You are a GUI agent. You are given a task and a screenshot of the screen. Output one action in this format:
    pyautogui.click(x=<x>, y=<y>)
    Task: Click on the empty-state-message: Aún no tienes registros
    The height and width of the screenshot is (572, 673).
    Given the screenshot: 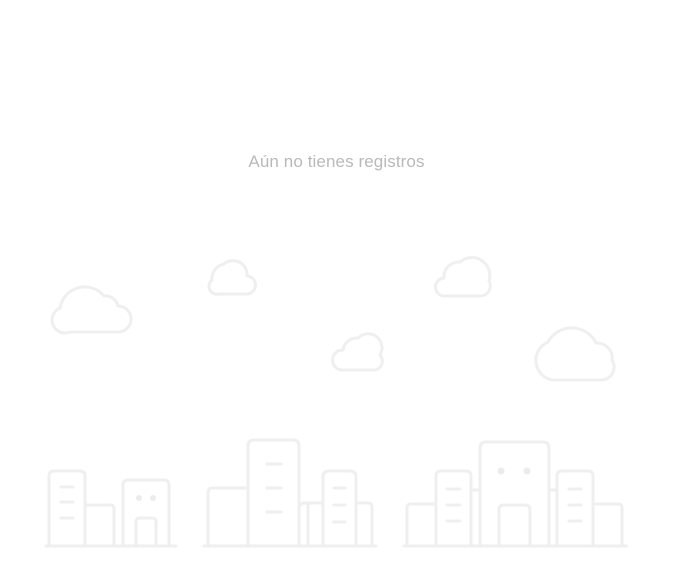 What is the action you would take?
    pyautogui.click(x=336, y=161)
    